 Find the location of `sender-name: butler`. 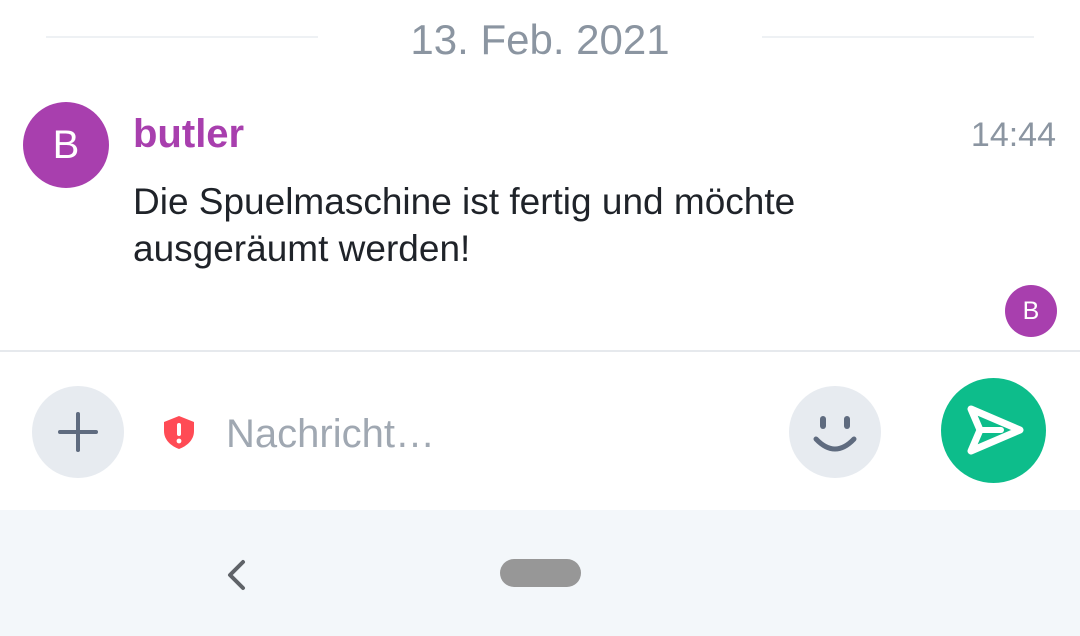

sender-name: butler is located at coordinates (188, 134).